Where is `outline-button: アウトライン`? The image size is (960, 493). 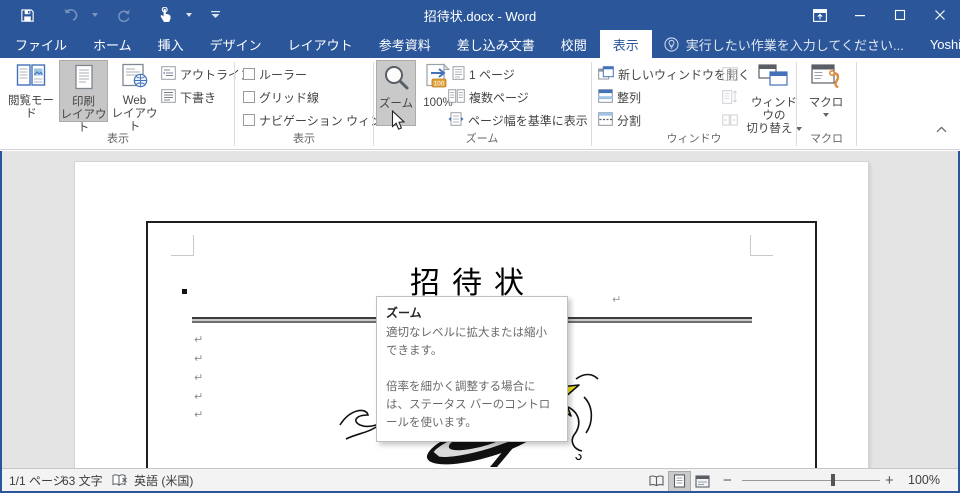
outline-button: アウトライン is located at coordinates (206, 74).